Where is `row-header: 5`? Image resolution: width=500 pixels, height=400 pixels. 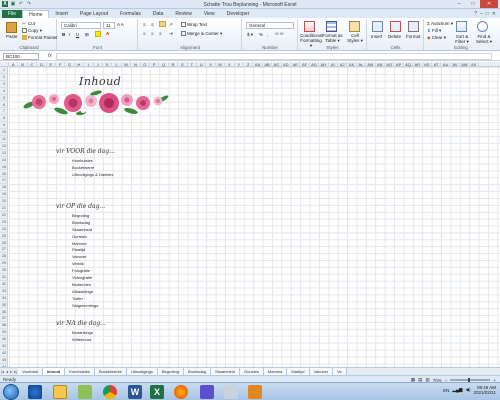 row-header: 5 is located at coordinates (4, 98).